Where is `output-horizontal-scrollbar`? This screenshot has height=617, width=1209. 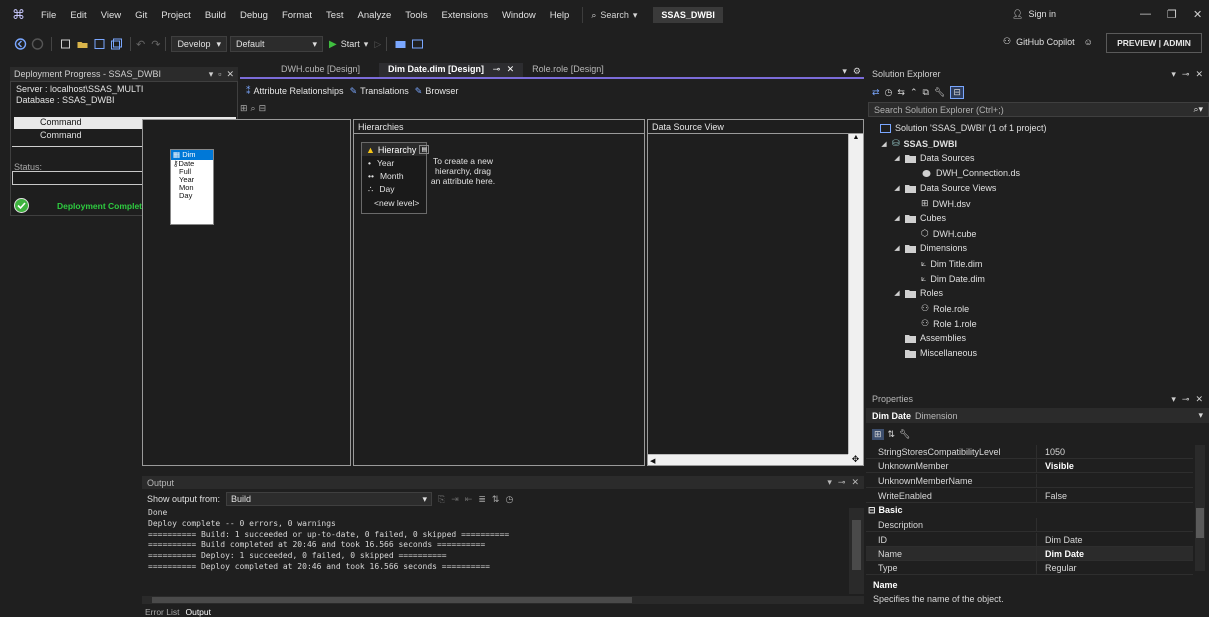 output-horizontal-scrollbar is located at coordinates (503, 600).